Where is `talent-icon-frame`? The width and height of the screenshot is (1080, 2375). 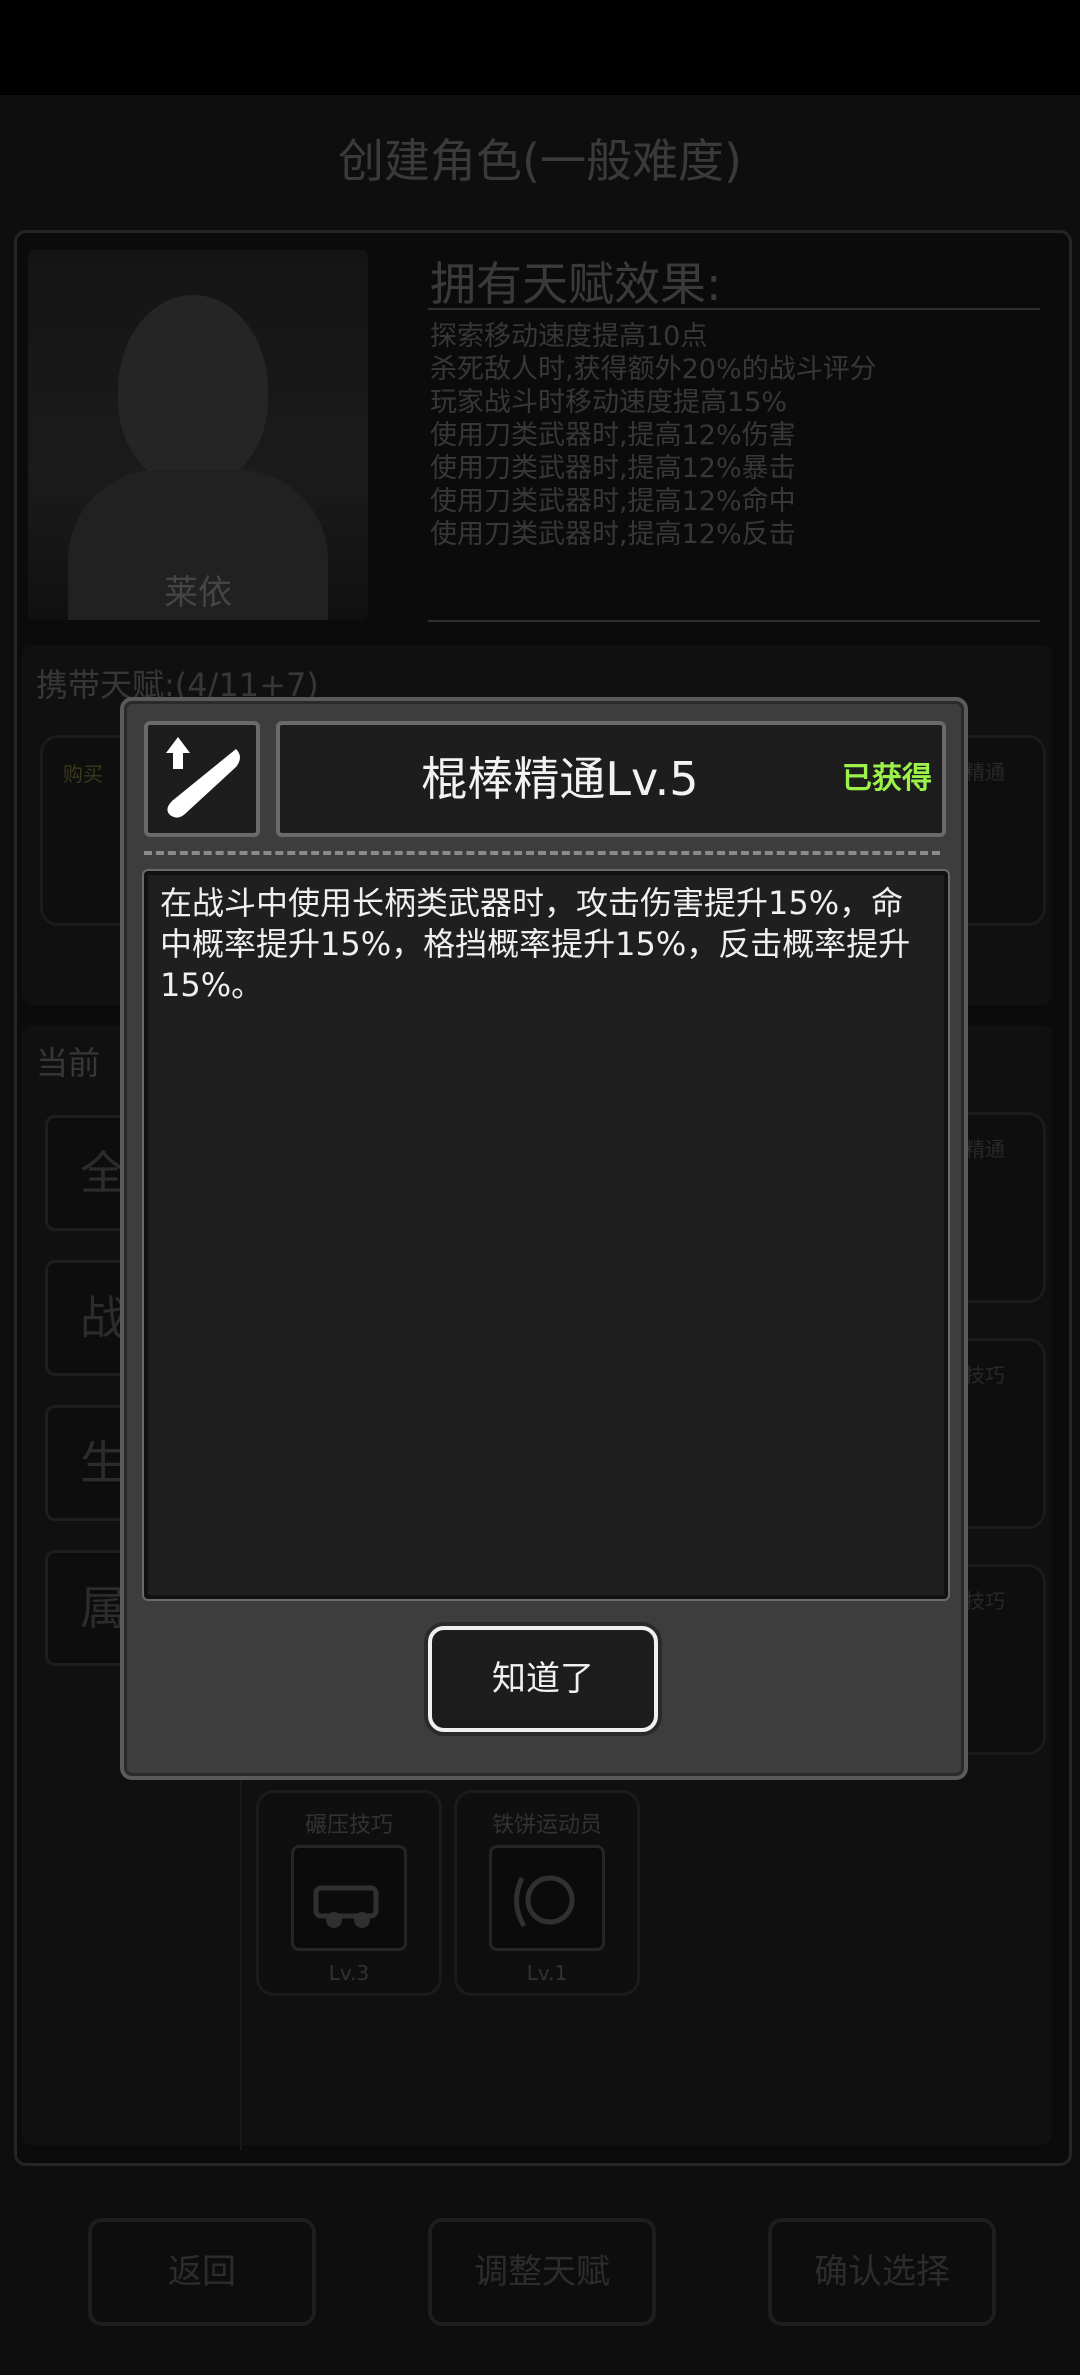
talent-icon-frame is located at coordinates (202, 779).